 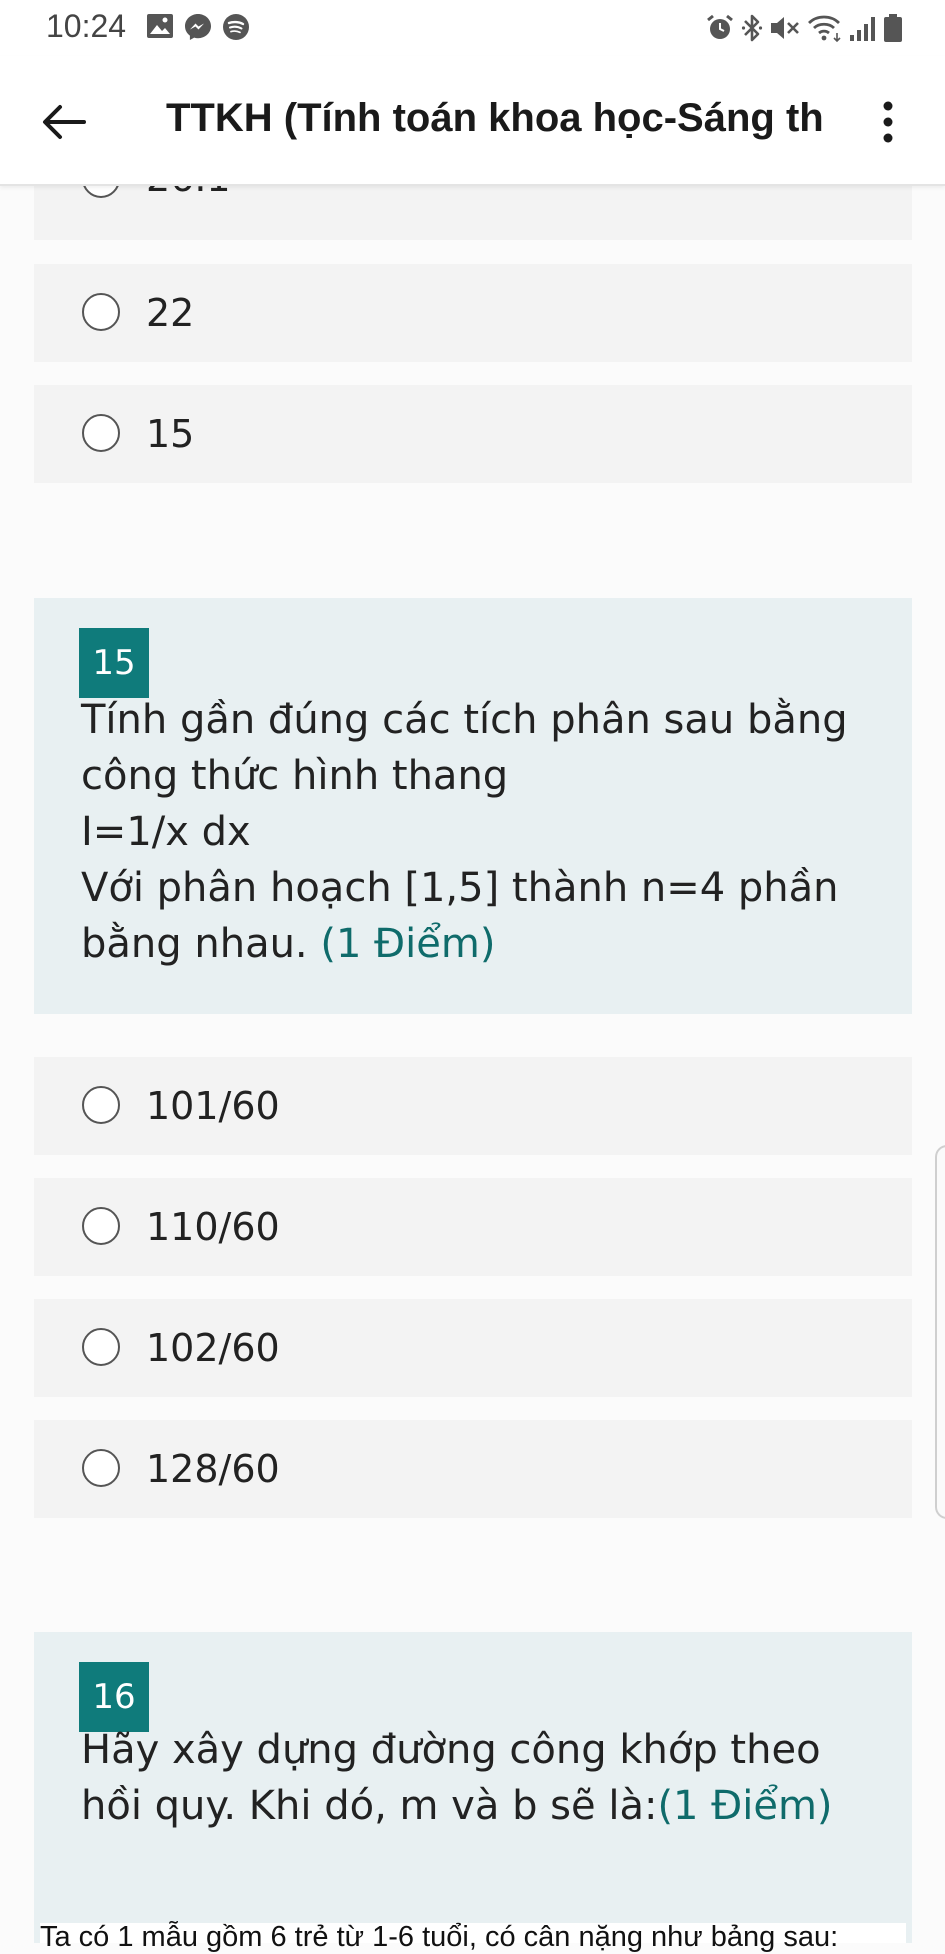 I want to click on messenger-icon, so click(x=198, y=27).